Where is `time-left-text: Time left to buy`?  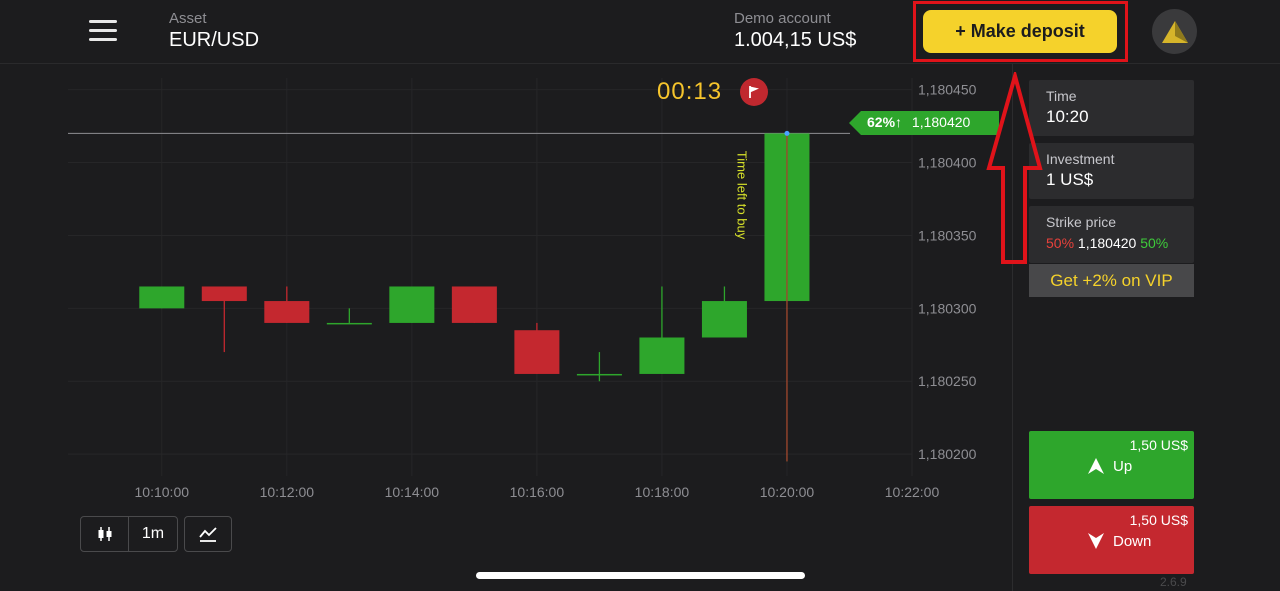 time-left-text: Time left to buy is located at coordinates (742, 195).